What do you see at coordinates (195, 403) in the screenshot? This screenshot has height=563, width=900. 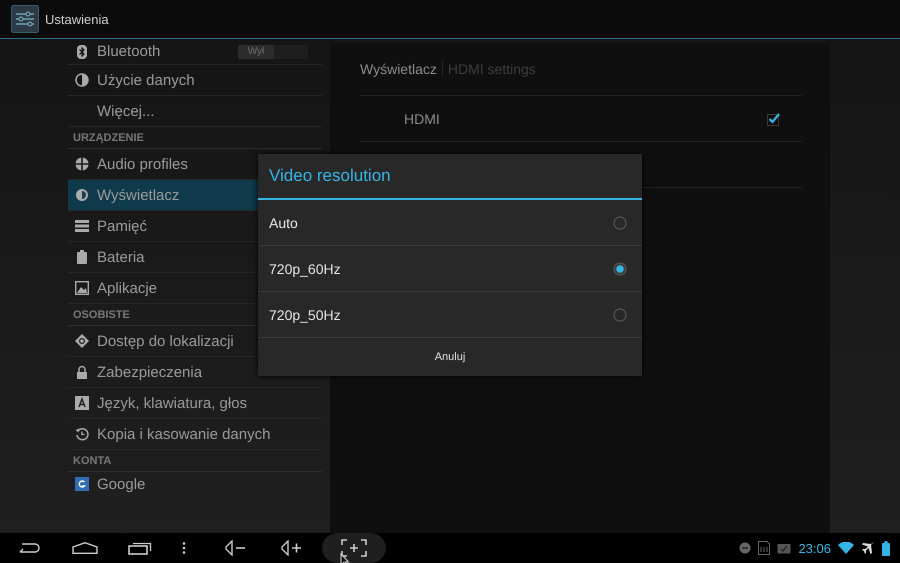 I see `settings-item: Język, klawiatura, głos` at bounding box center [195, 403].